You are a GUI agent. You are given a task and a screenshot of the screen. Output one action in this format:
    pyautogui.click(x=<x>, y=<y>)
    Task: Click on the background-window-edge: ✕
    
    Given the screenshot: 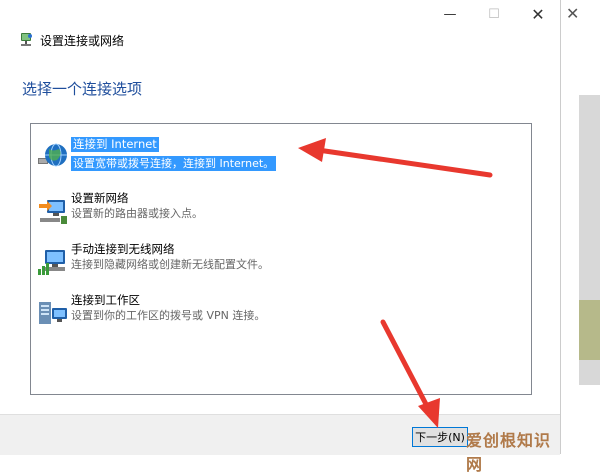 What is the action you would take?
    pyautogui.click(x=580, y=227)
    